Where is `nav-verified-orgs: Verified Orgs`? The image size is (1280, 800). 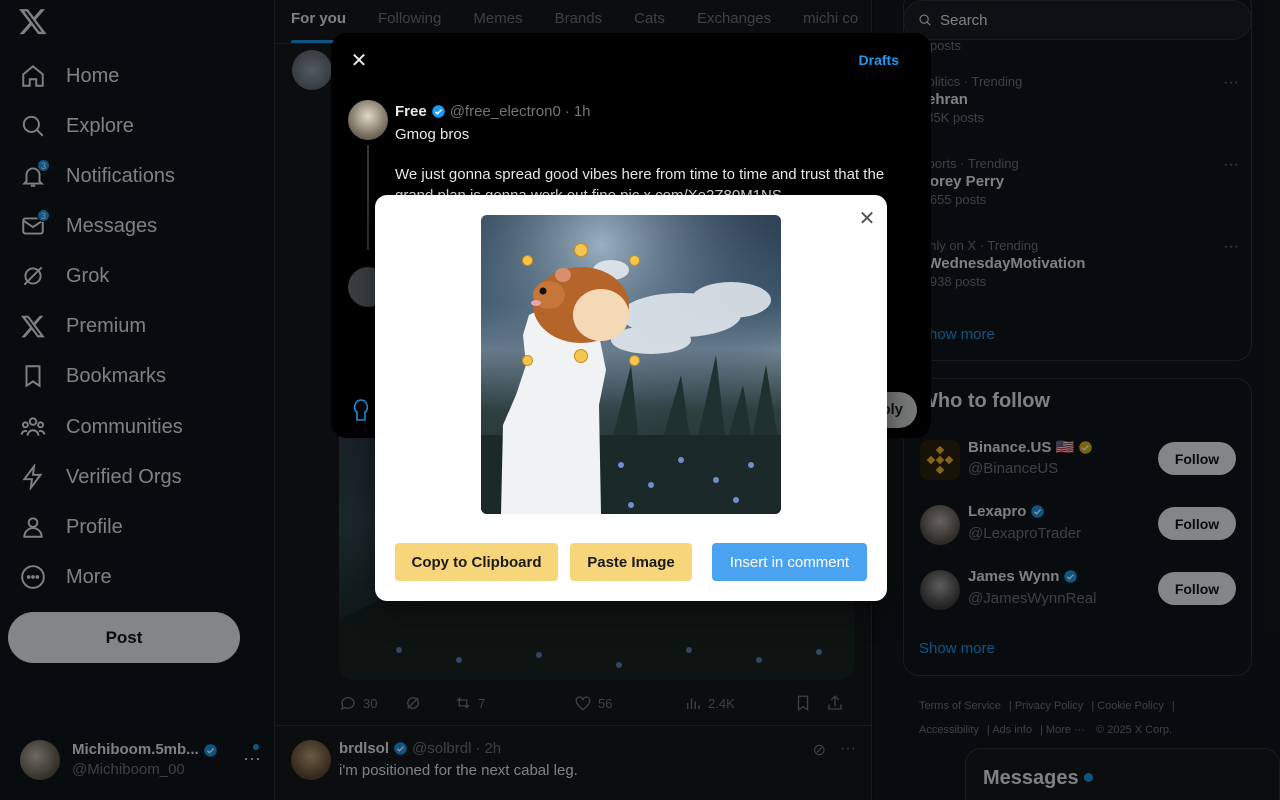
nav-verified-orgs: Verified Orgs is located at coordinates (101, 477).